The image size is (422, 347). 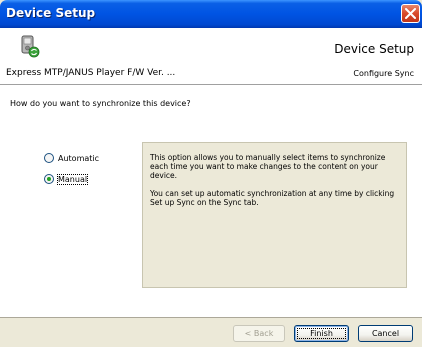 What do you see at coordinates (211, 317) in the screenshot?
I see `footer-divider` at bounding box center [211, 317].